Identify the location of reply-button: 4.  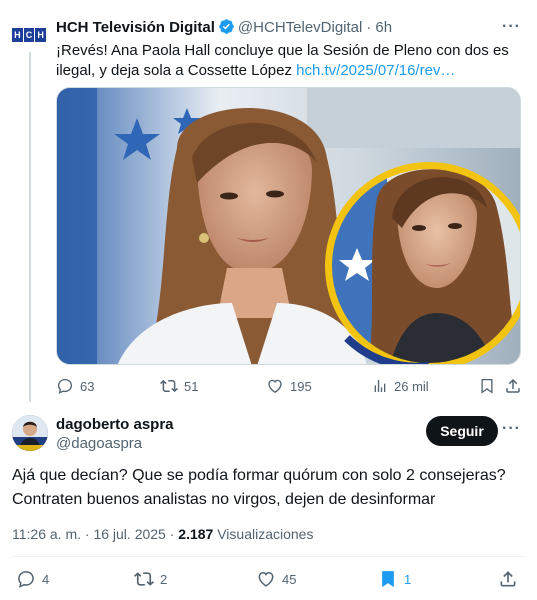
(32, 579).